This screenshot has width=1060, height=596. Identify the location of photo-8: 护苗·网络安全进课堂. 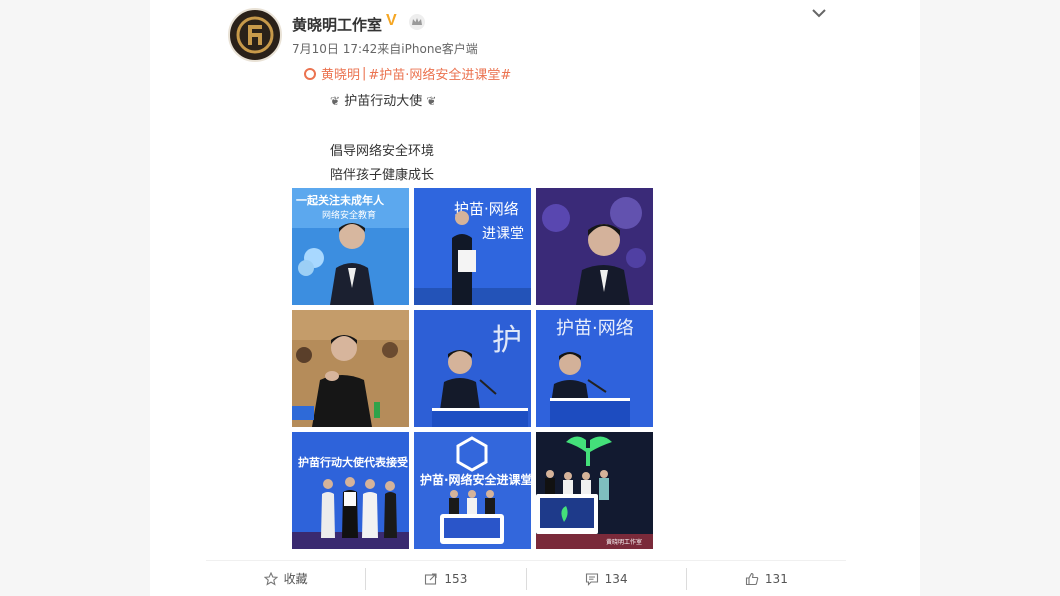
(472, 490).